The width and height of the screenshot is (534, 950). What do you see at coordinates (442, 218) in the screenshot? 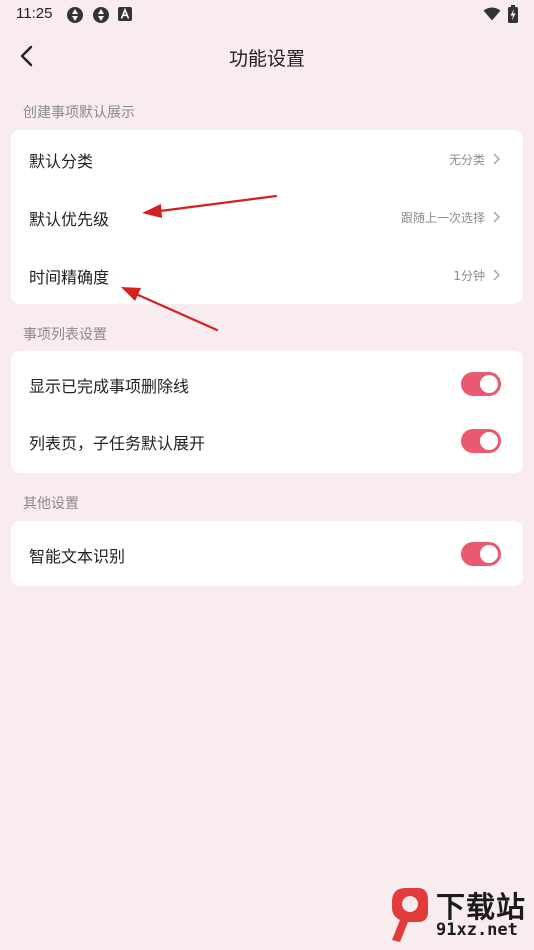
I see `row-value: 跟随上一次选择` at bounding box center [442, 218].